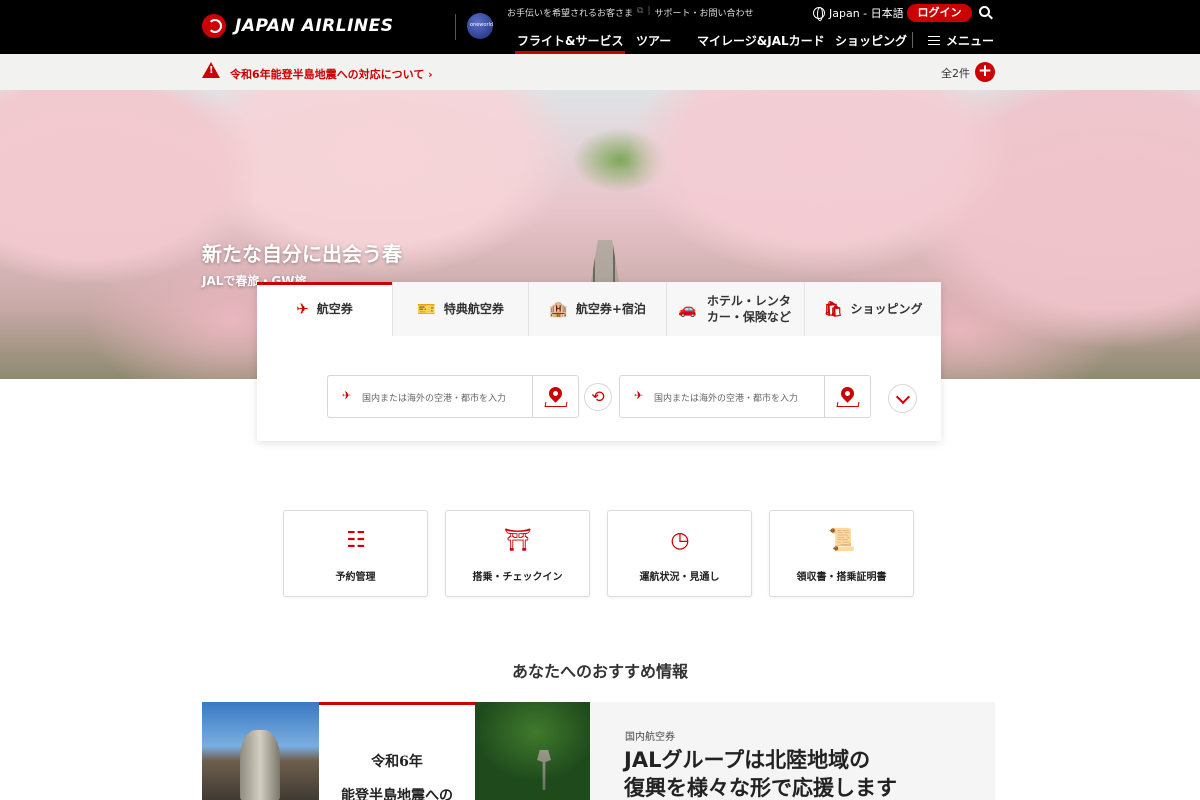 This screenshot has width=1200, height=800. I want to click on globe-icon, so click(819, 14).